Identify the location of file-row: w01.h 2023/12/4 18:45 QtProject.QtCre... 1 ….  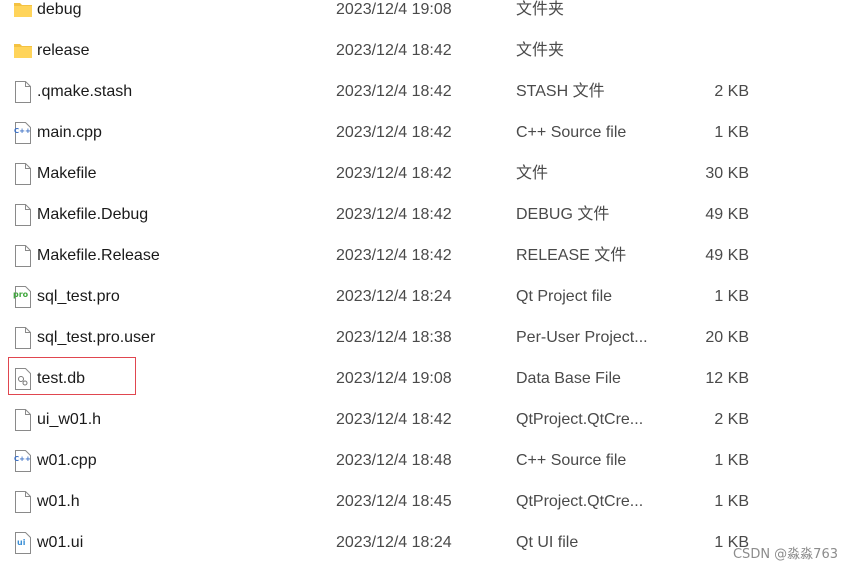
(426, 511).